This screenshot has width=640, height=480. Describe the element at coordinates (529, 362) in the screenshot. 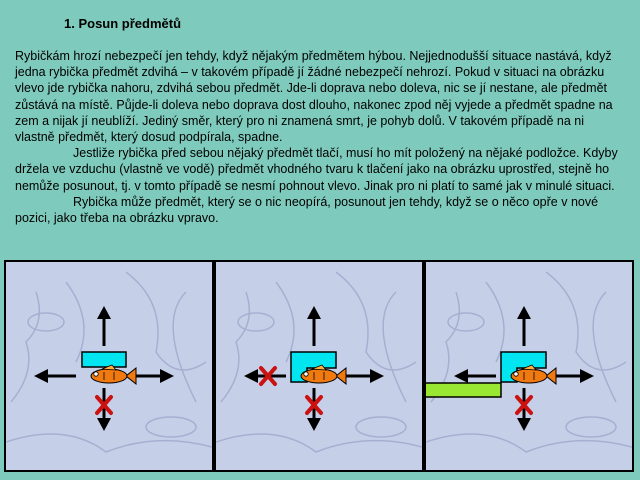

I see `scene-right` at that location.